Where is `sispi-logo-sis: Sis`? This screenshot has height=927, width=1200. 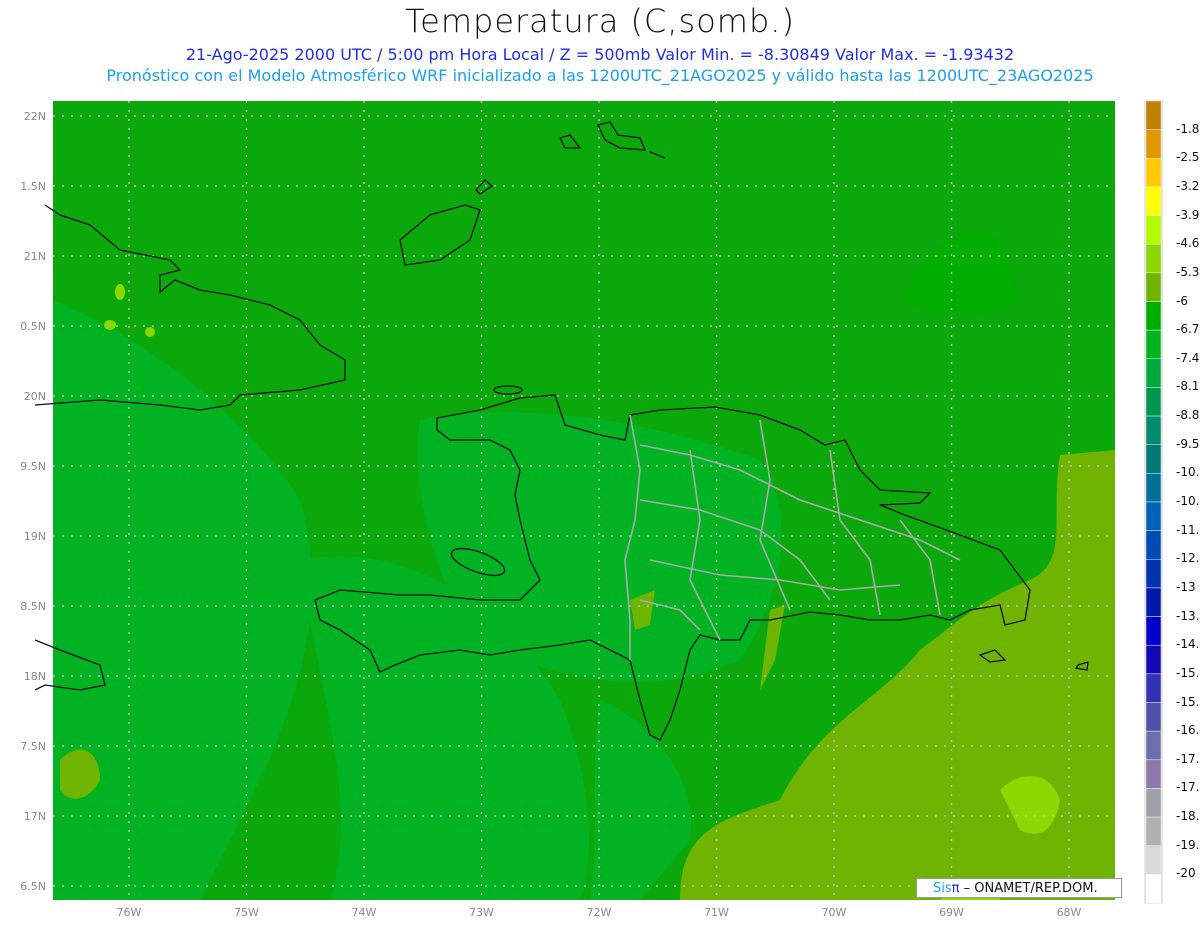
sispi-logo-sis: Sis is located at coordinates (942, 888).